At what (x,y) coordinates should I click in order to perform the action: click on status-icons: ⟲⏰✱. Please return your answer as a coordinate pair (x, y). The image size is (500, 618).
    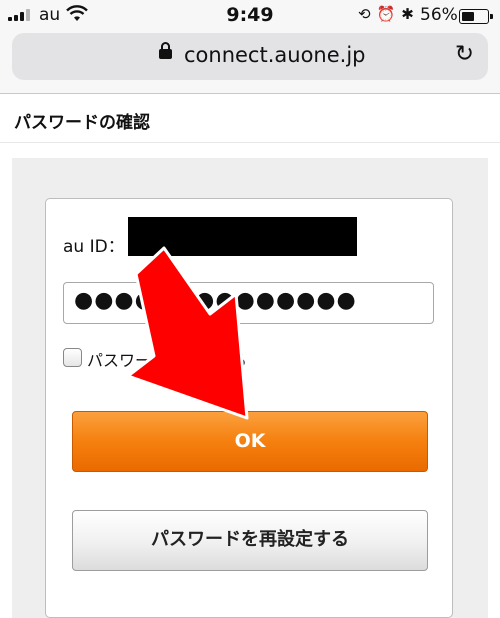
    Looking at the image, I should click on (389, 14).